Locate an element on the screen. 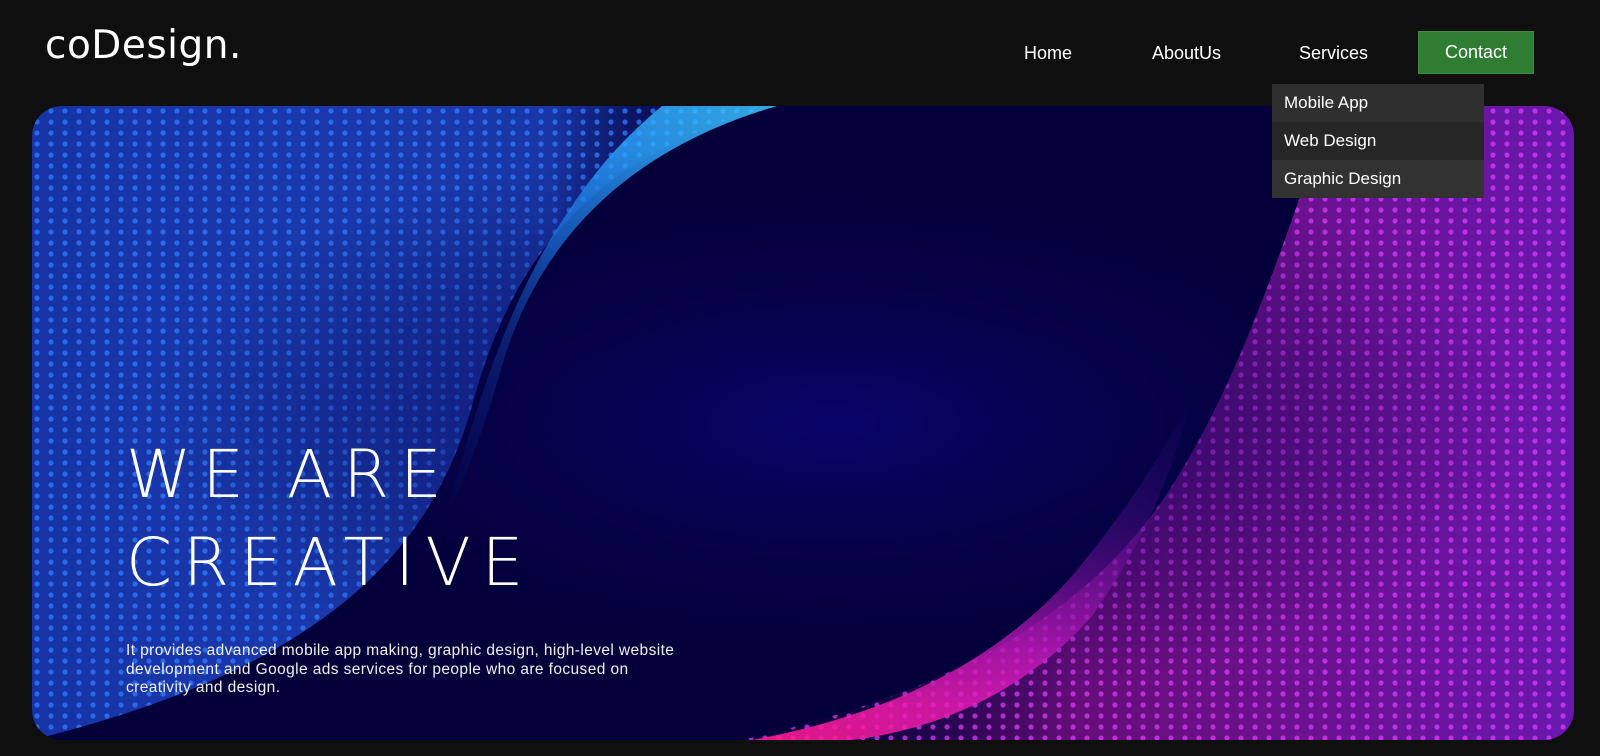  dropdown-item-web-design: Web Design is located at coordinates (1378, 141).